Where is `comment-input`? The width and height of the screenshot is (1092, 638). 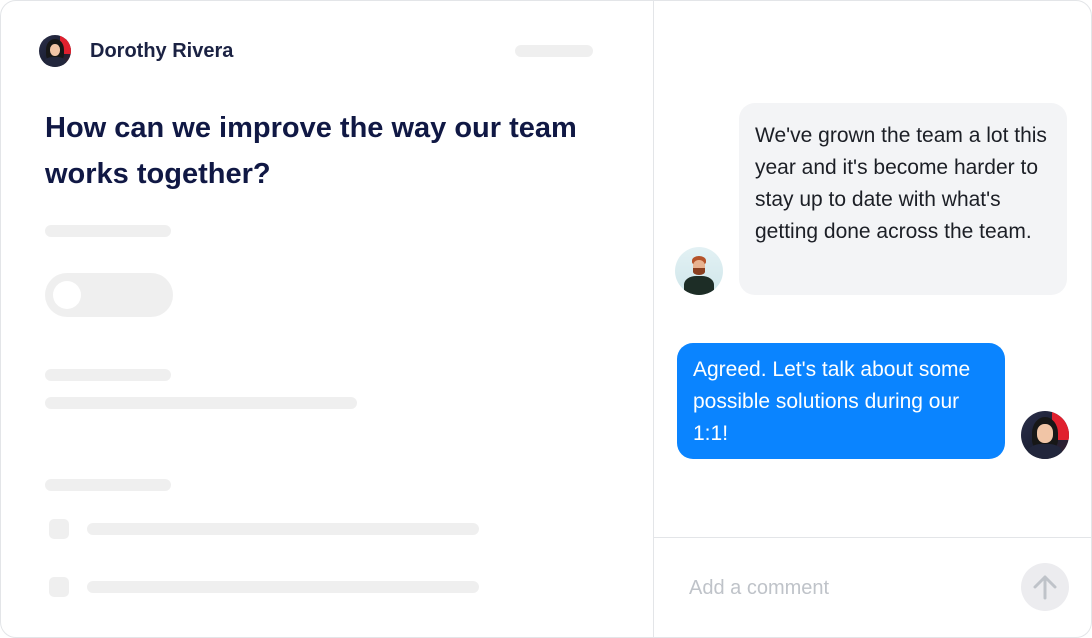 comment-input is located at coordinates (839, 588).